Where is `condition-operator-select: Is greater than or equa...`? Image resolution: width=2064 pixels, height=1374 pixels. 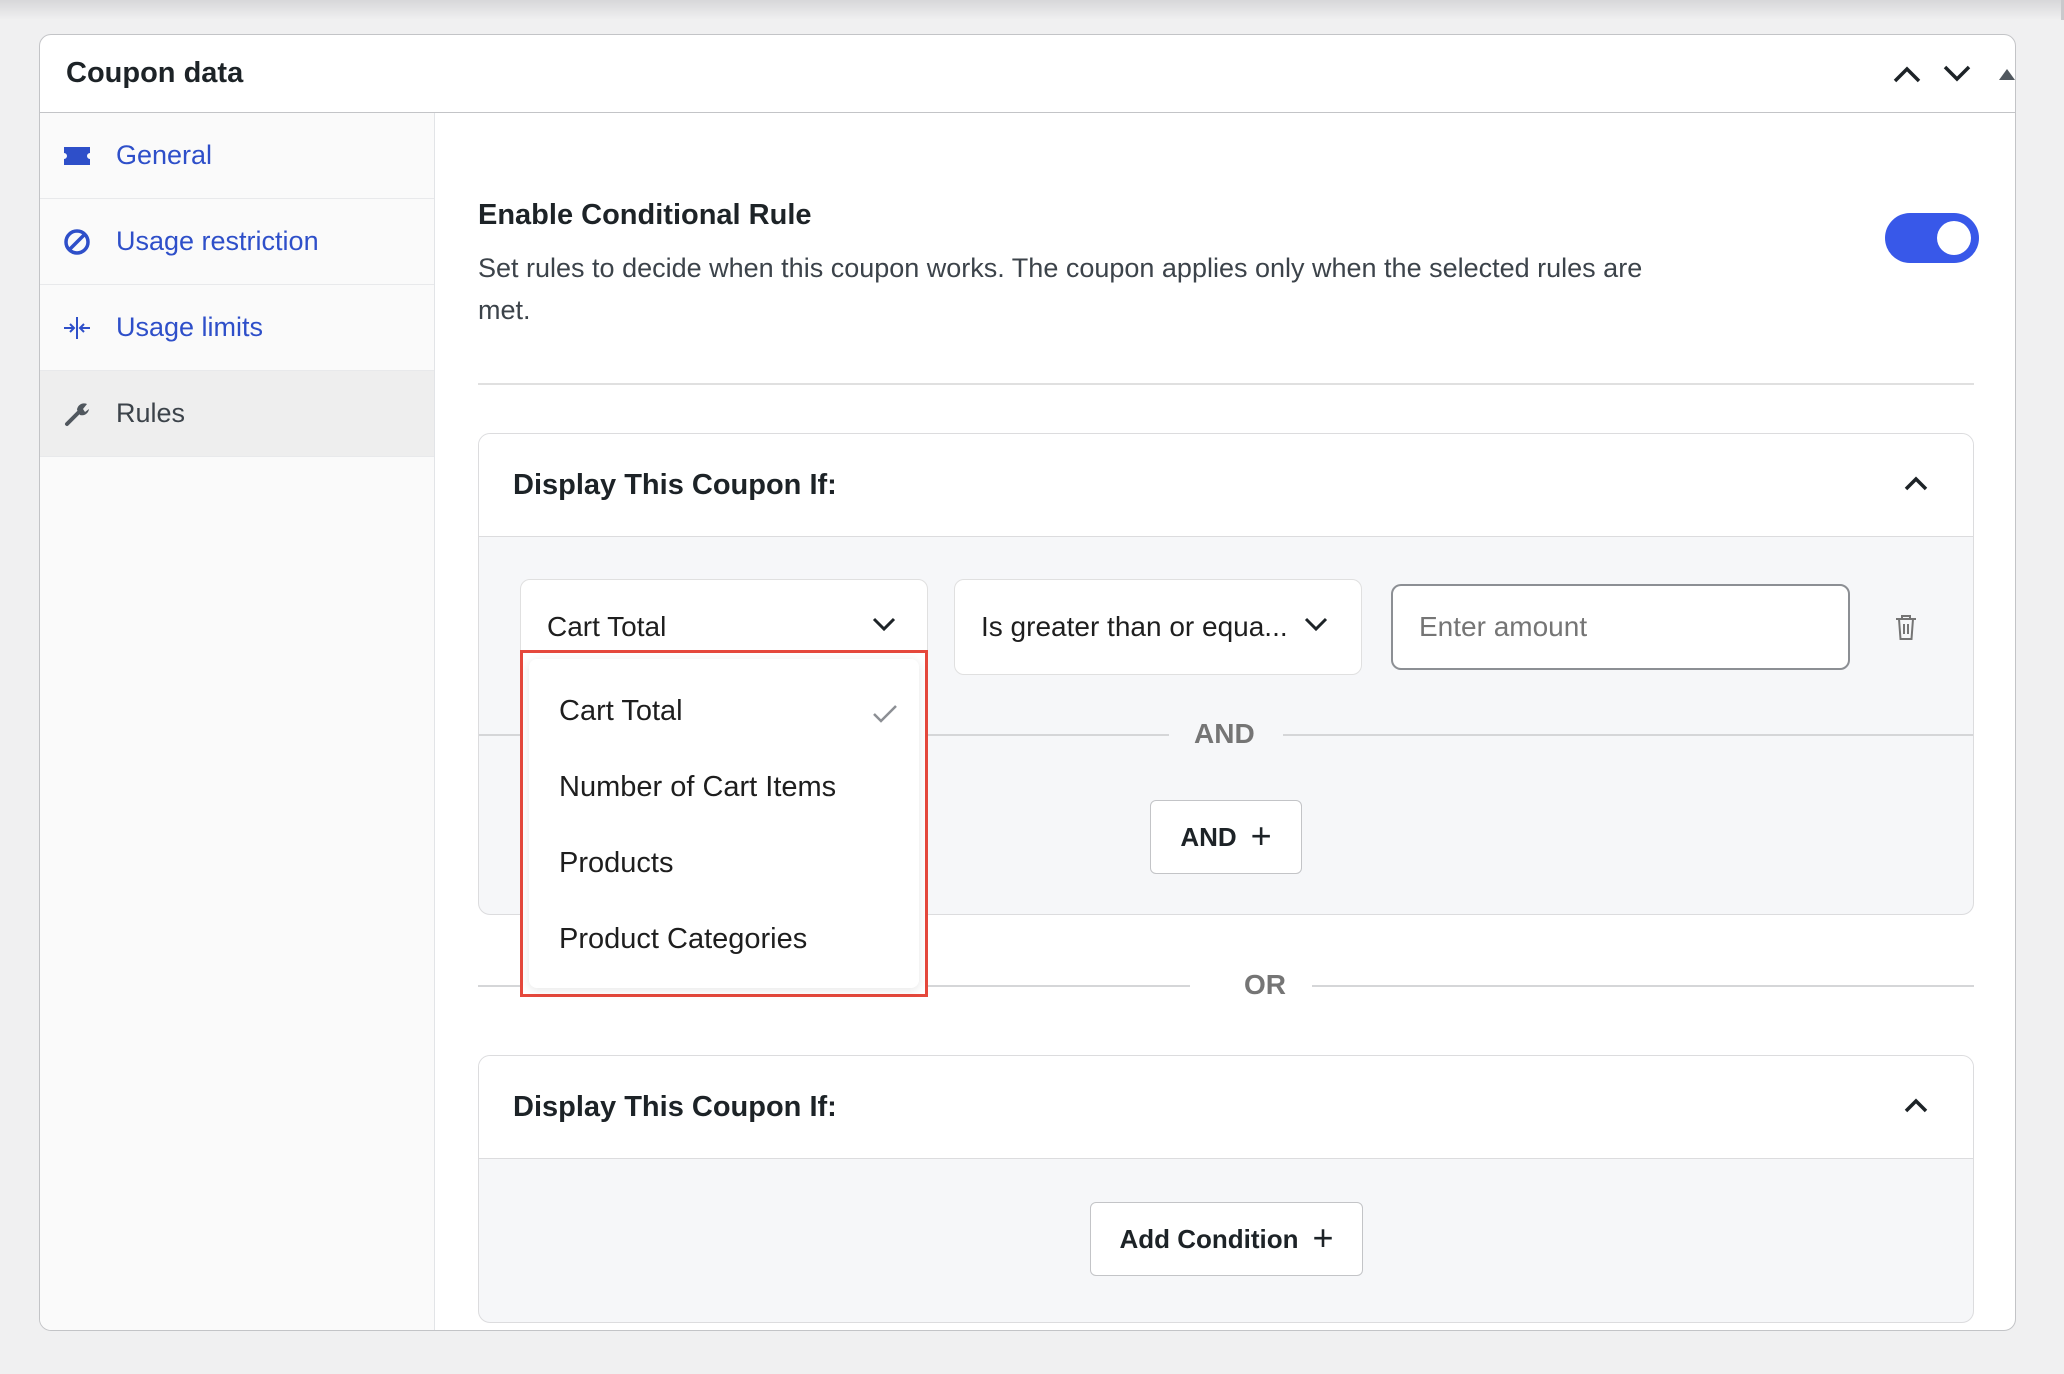
condition-operator-select: Is greater than or equa... is located at coordinates (1158, 627).